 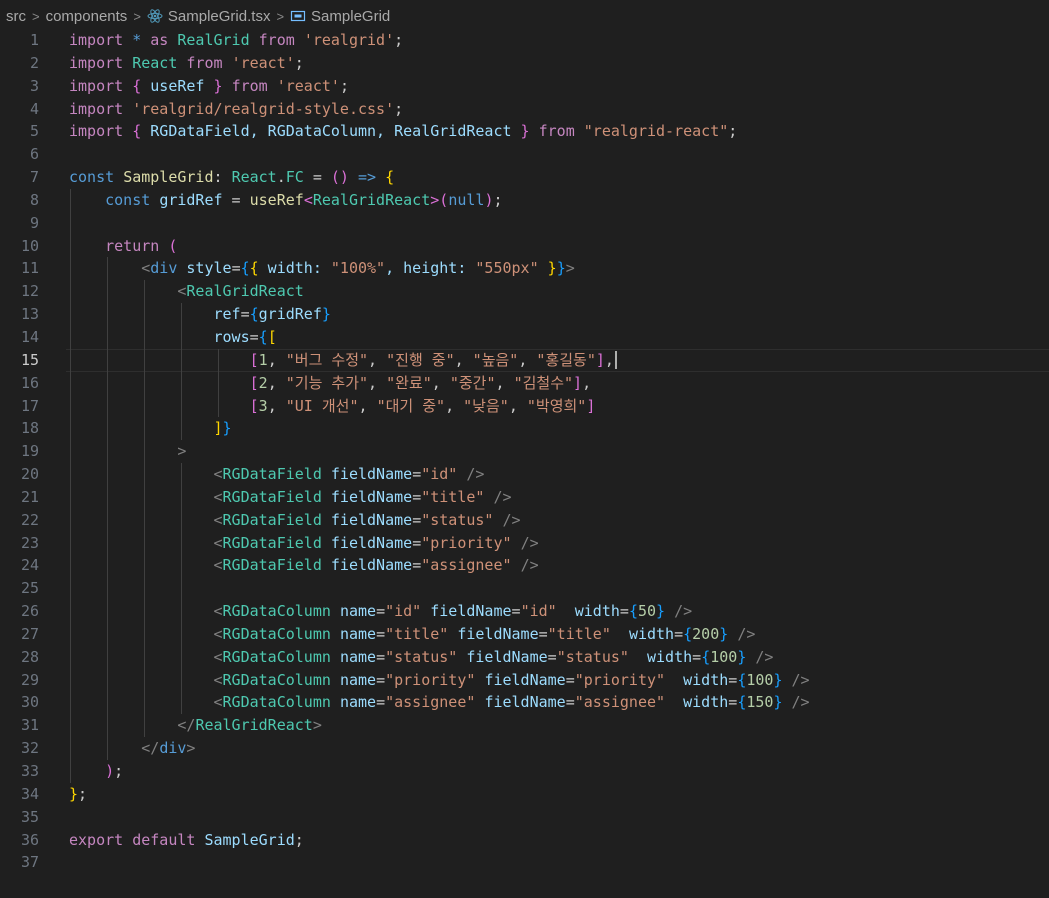 I want to click on breadcrumb-components: components, so click(x=87, y=16).